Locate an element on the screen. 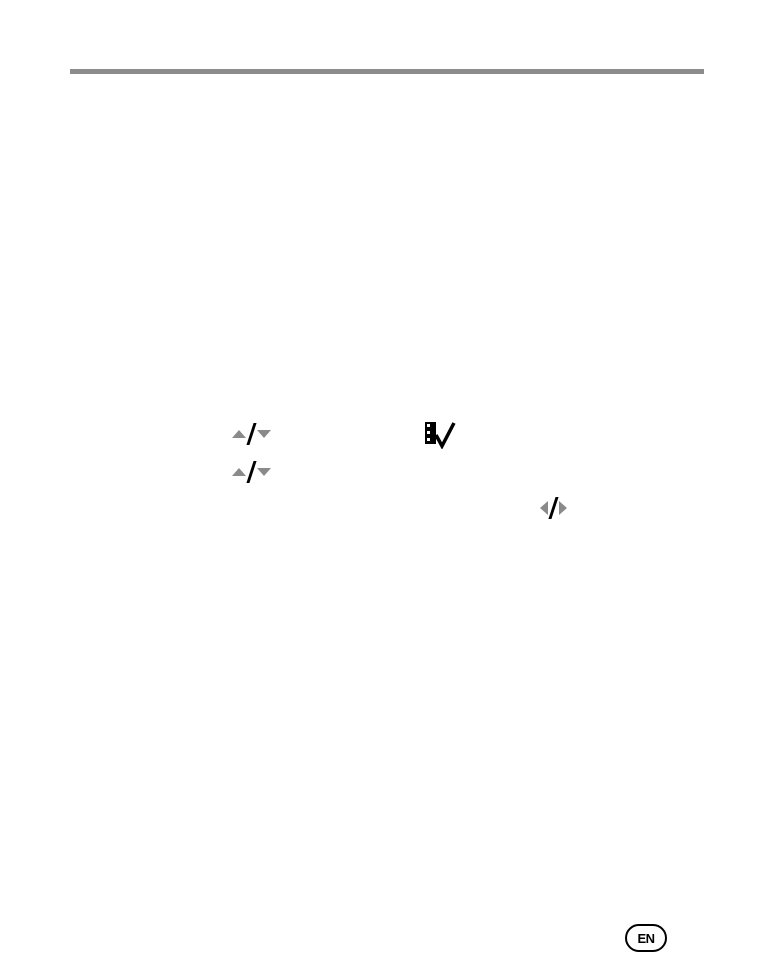 Image resolution: width=765 pixels, height=973 pixels. left-right-arrows-icon is located at coordinates (553, 508).